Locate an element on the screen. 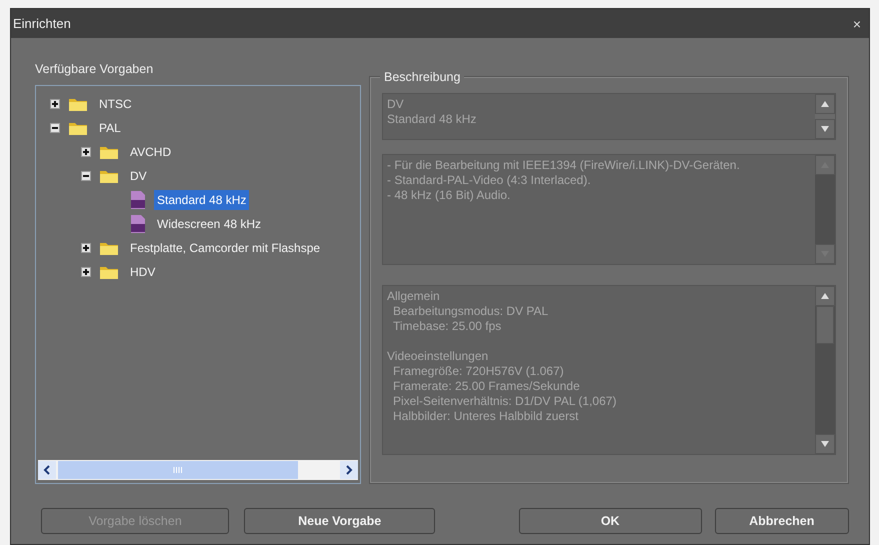 The width and height of the screenshot is (879, 545). detail-heading: Videoeinstellungen is located at coordinates (438, 356).